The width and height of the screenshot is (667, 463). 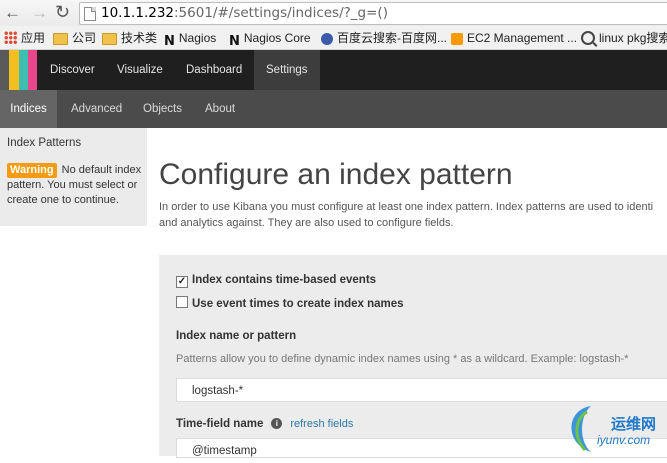 What do you see at coordinates (140, 70) in the screenshot?
I see `nav-visualize: Visualize` at bounding box center [140, 70].